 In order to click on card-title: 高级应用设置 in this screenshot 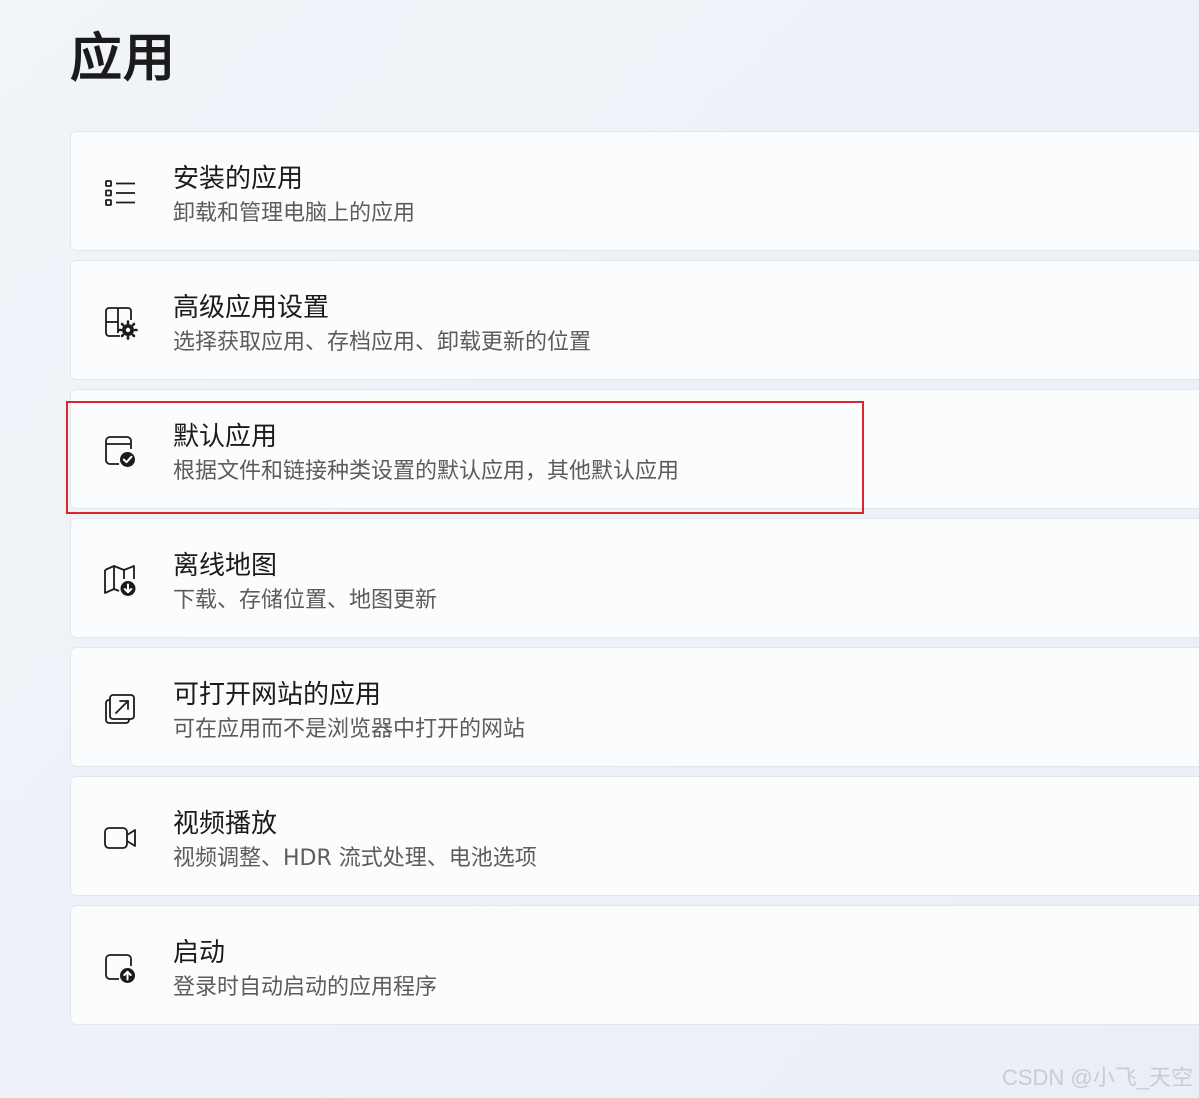, I will do `click(251, 308)`.